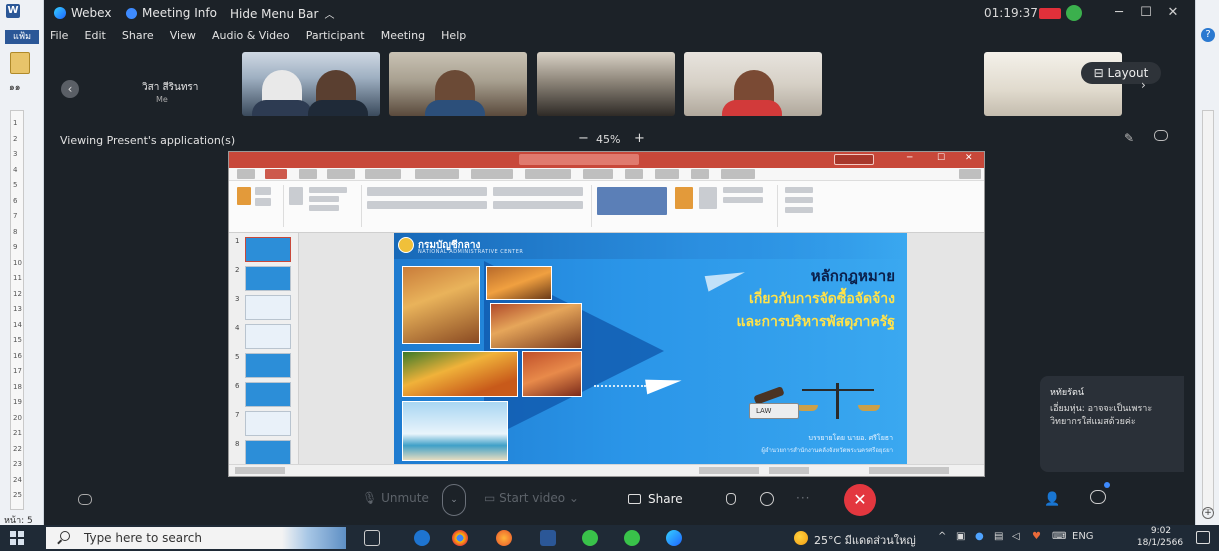 The width and height of the screenshot is (1219, 551). I want to click on ppt-zoom-slider, so click(909, 470).